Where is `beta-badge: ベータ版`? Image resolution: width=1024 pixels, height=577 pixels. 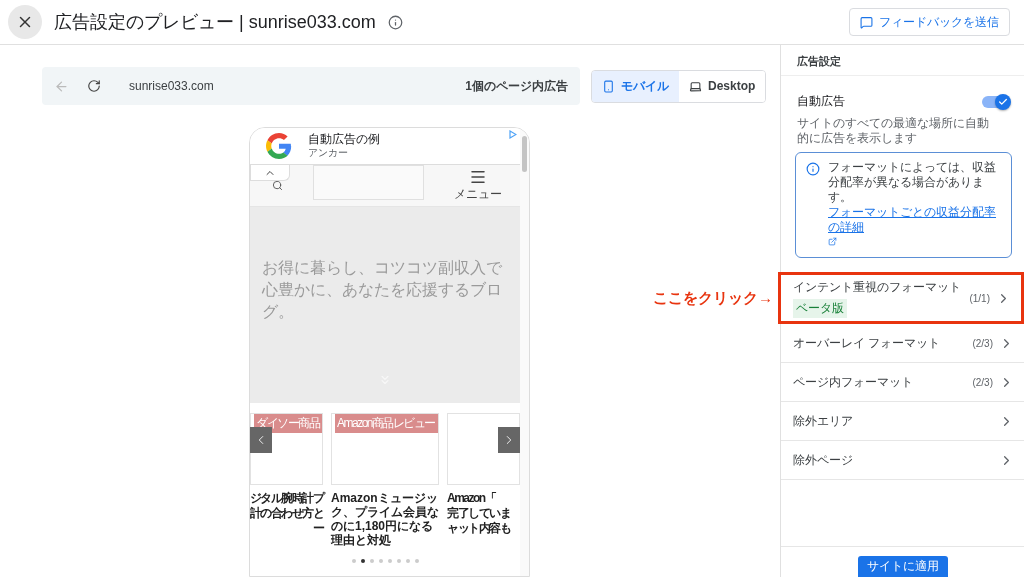 beta-badge: ベータ版 is located at coordinates (820, 308).